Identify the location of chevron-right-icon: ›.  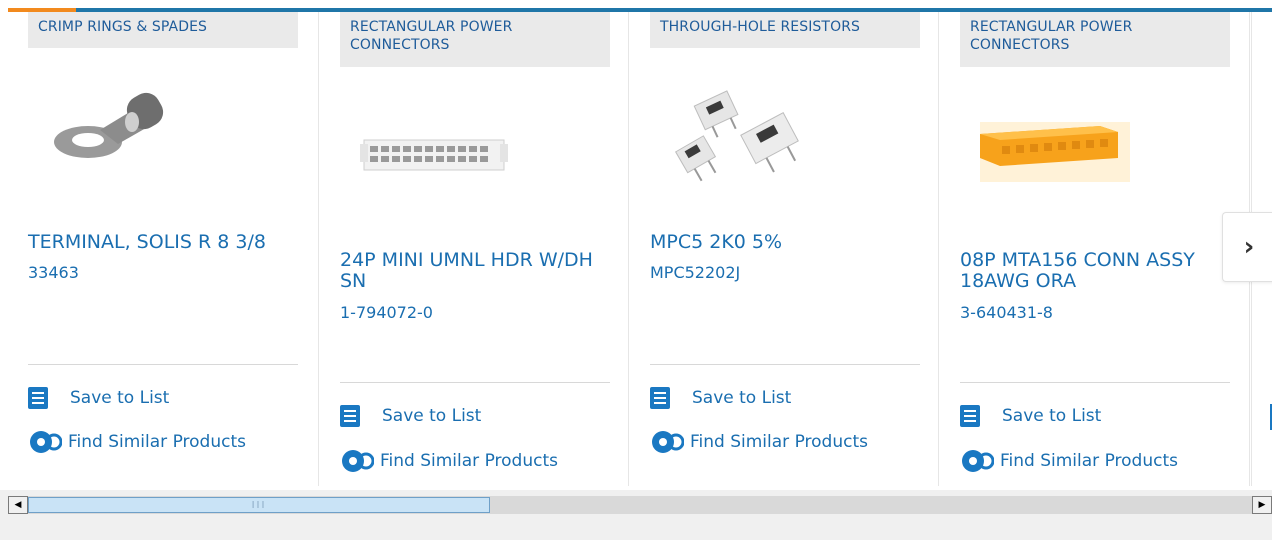
(1249, 247).